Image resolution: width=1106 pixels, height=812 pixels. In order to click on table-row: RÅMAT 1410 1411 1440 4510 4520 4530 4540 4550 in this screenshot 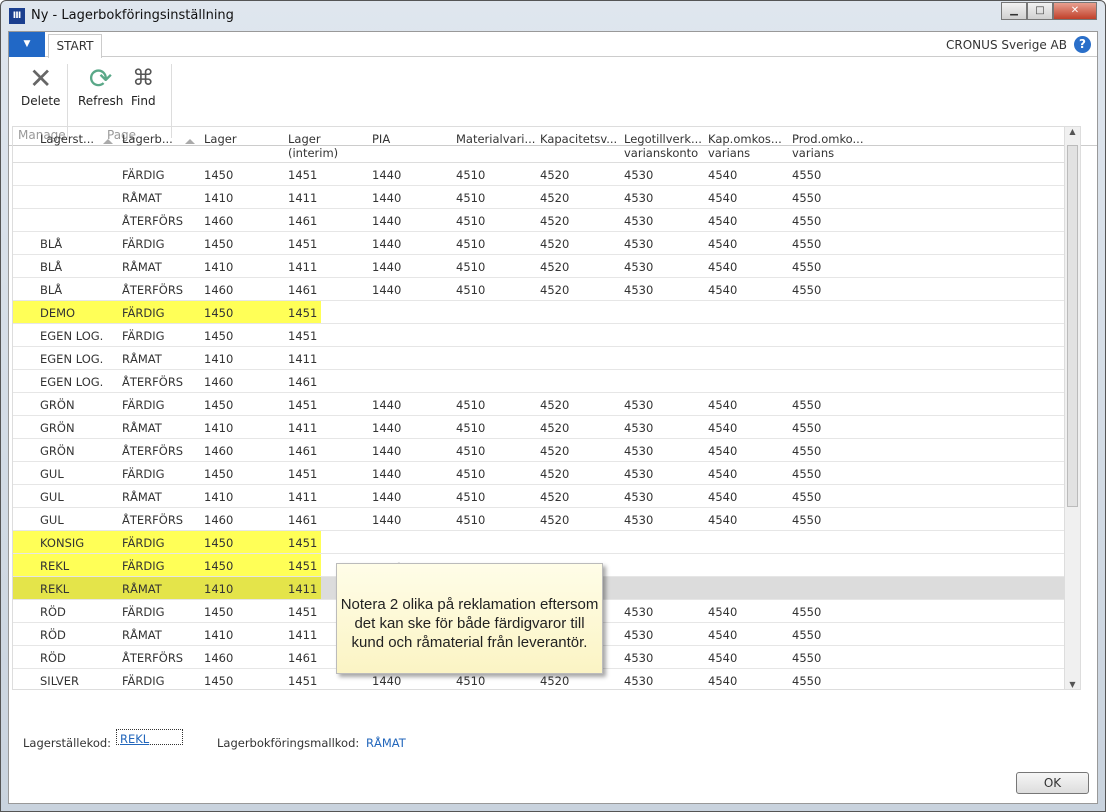, I will do `click(539, 197)`.